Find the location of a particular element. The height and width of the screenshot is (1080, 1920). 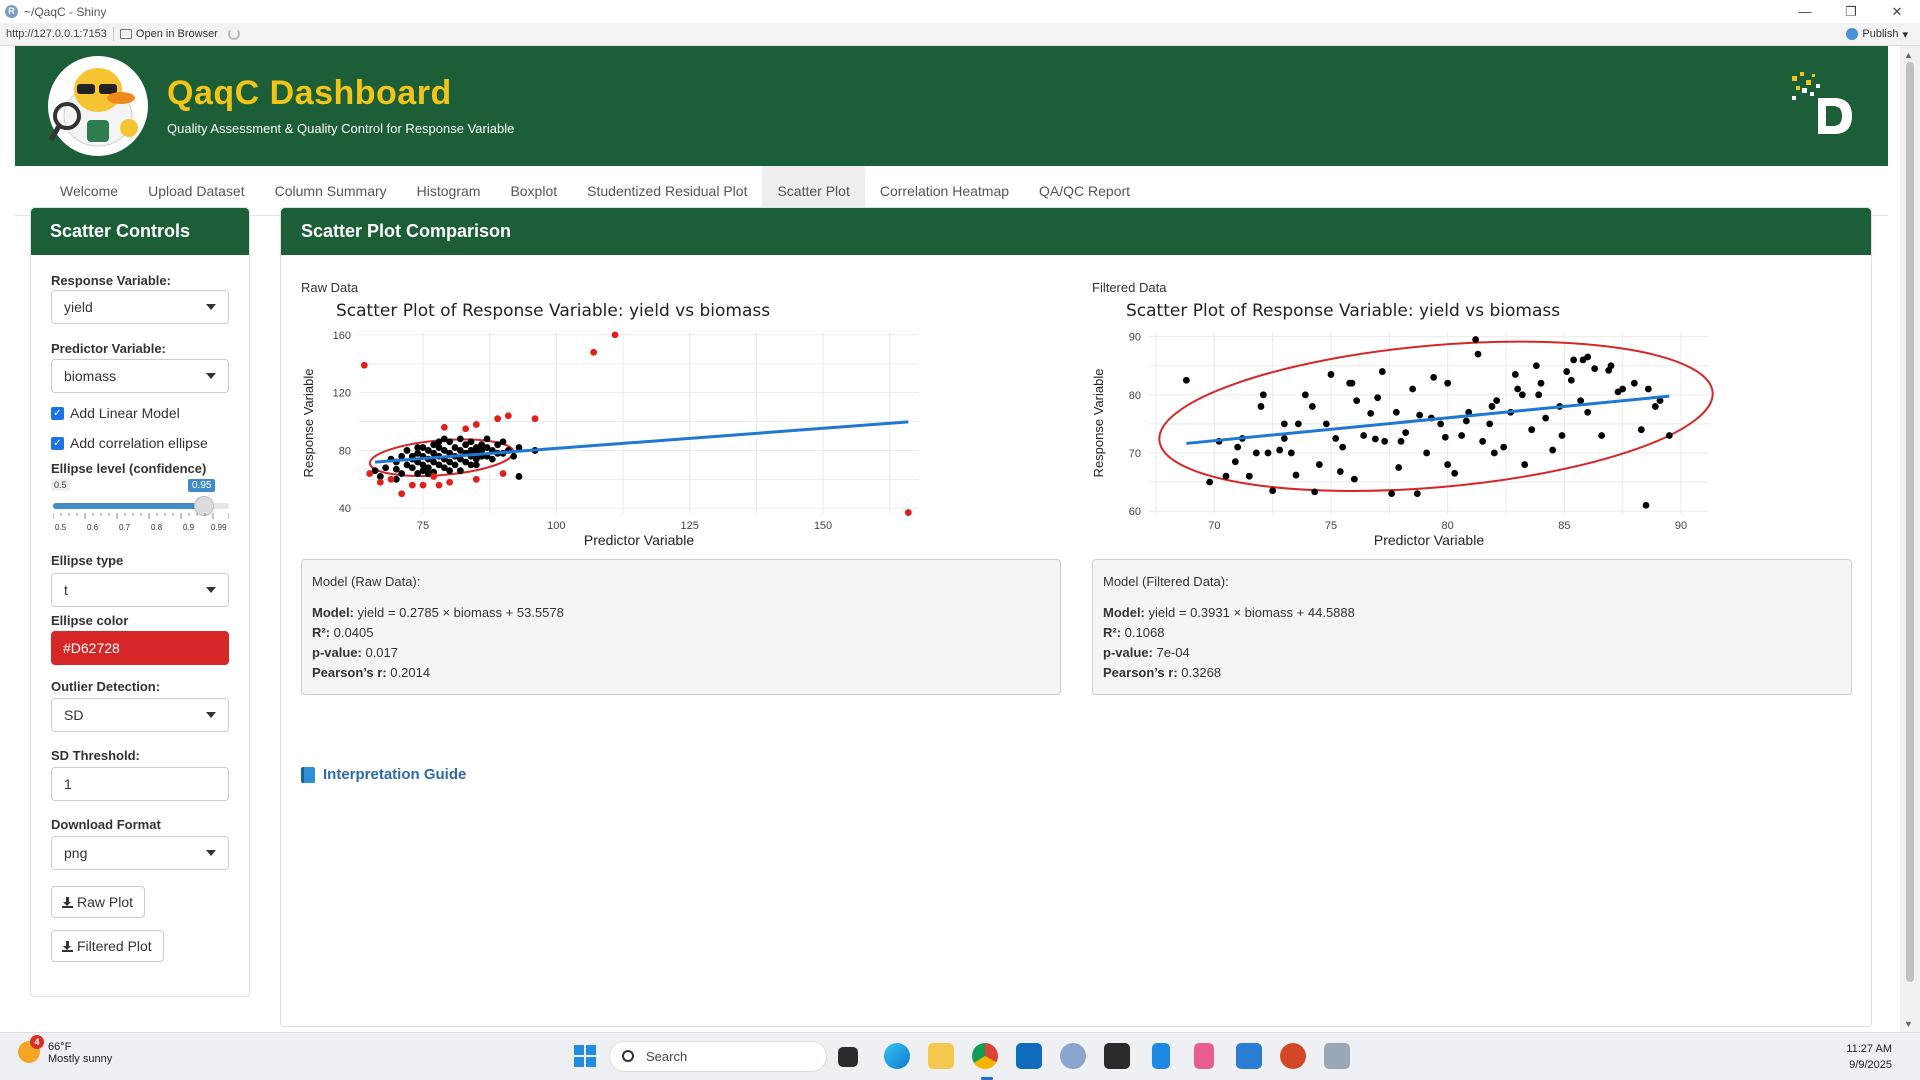

weather-widget: 4 66°F Mostly sunny is located at coordinates (65, 1050).